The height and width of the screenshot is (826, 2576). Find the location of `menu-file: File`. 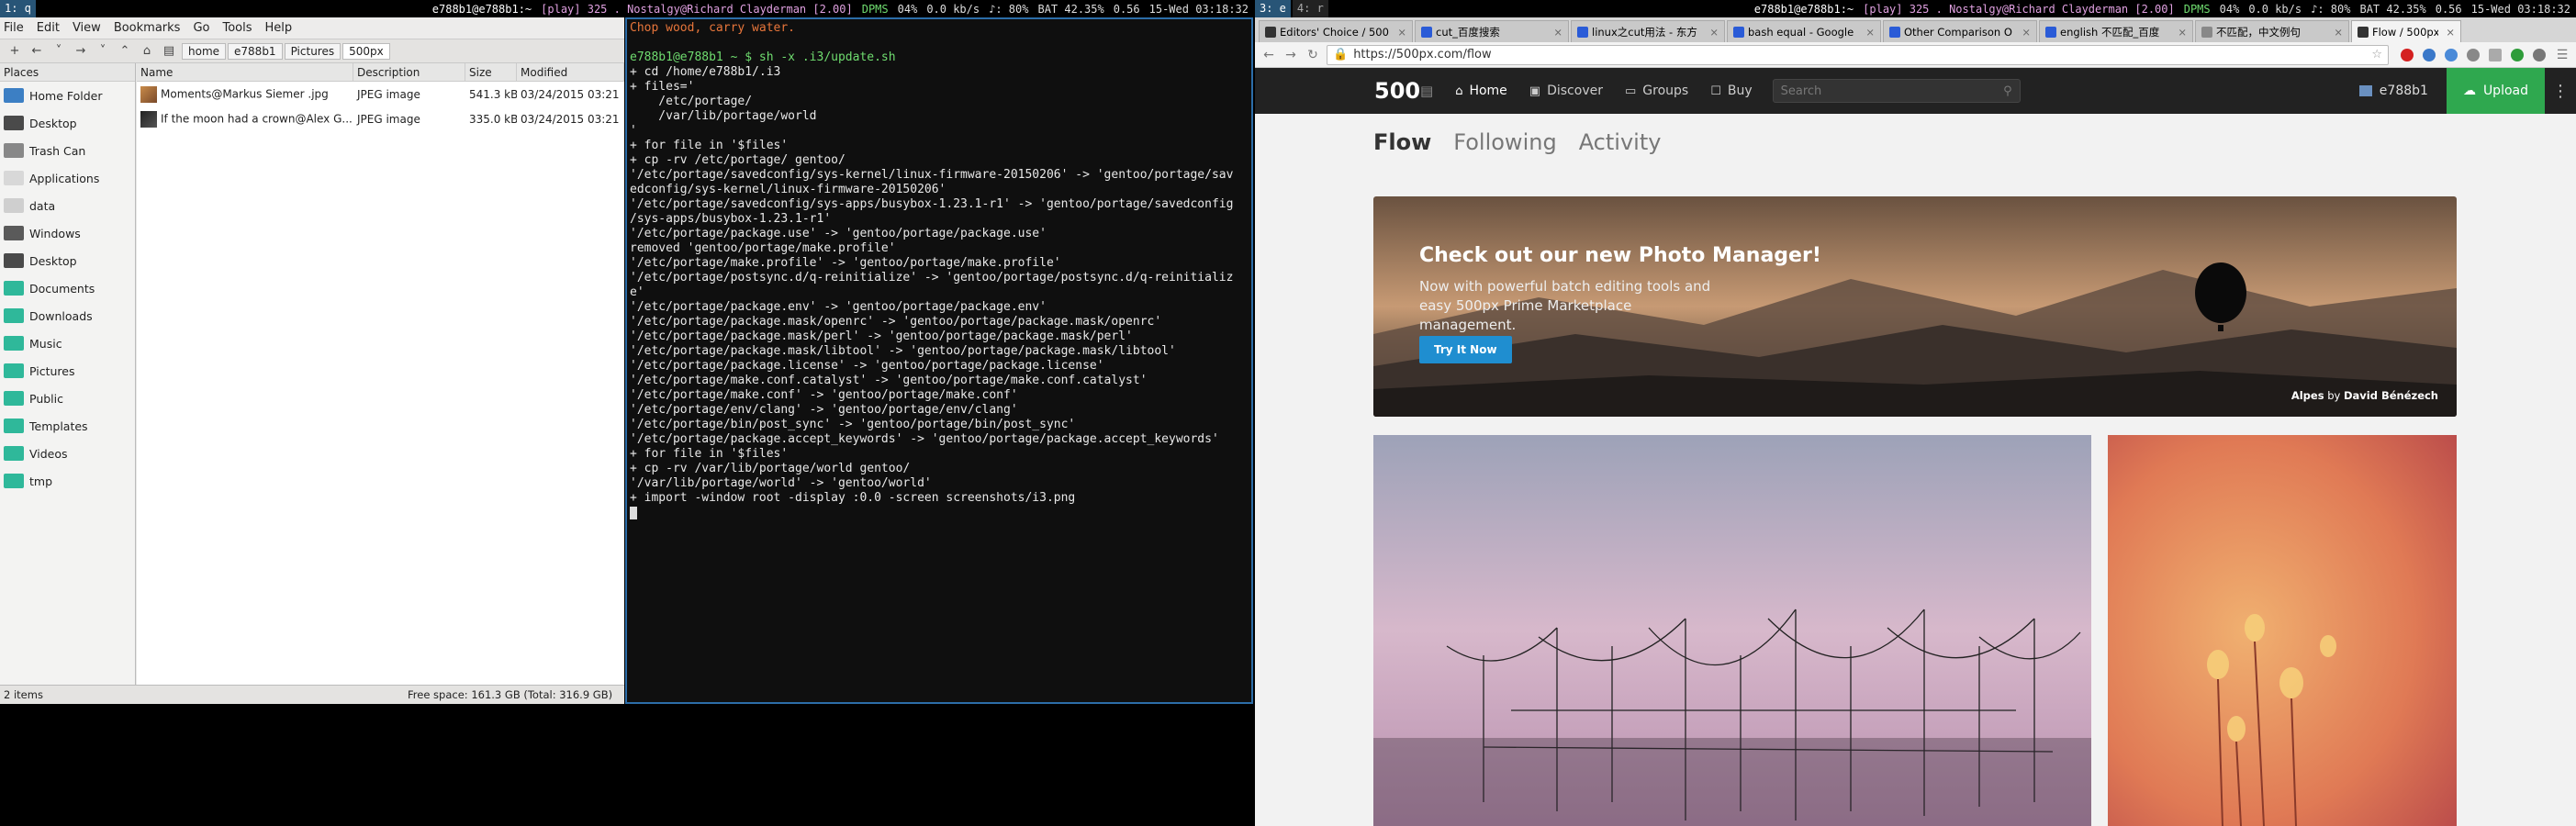

menu-file: File is located at coordinates (14, 28).